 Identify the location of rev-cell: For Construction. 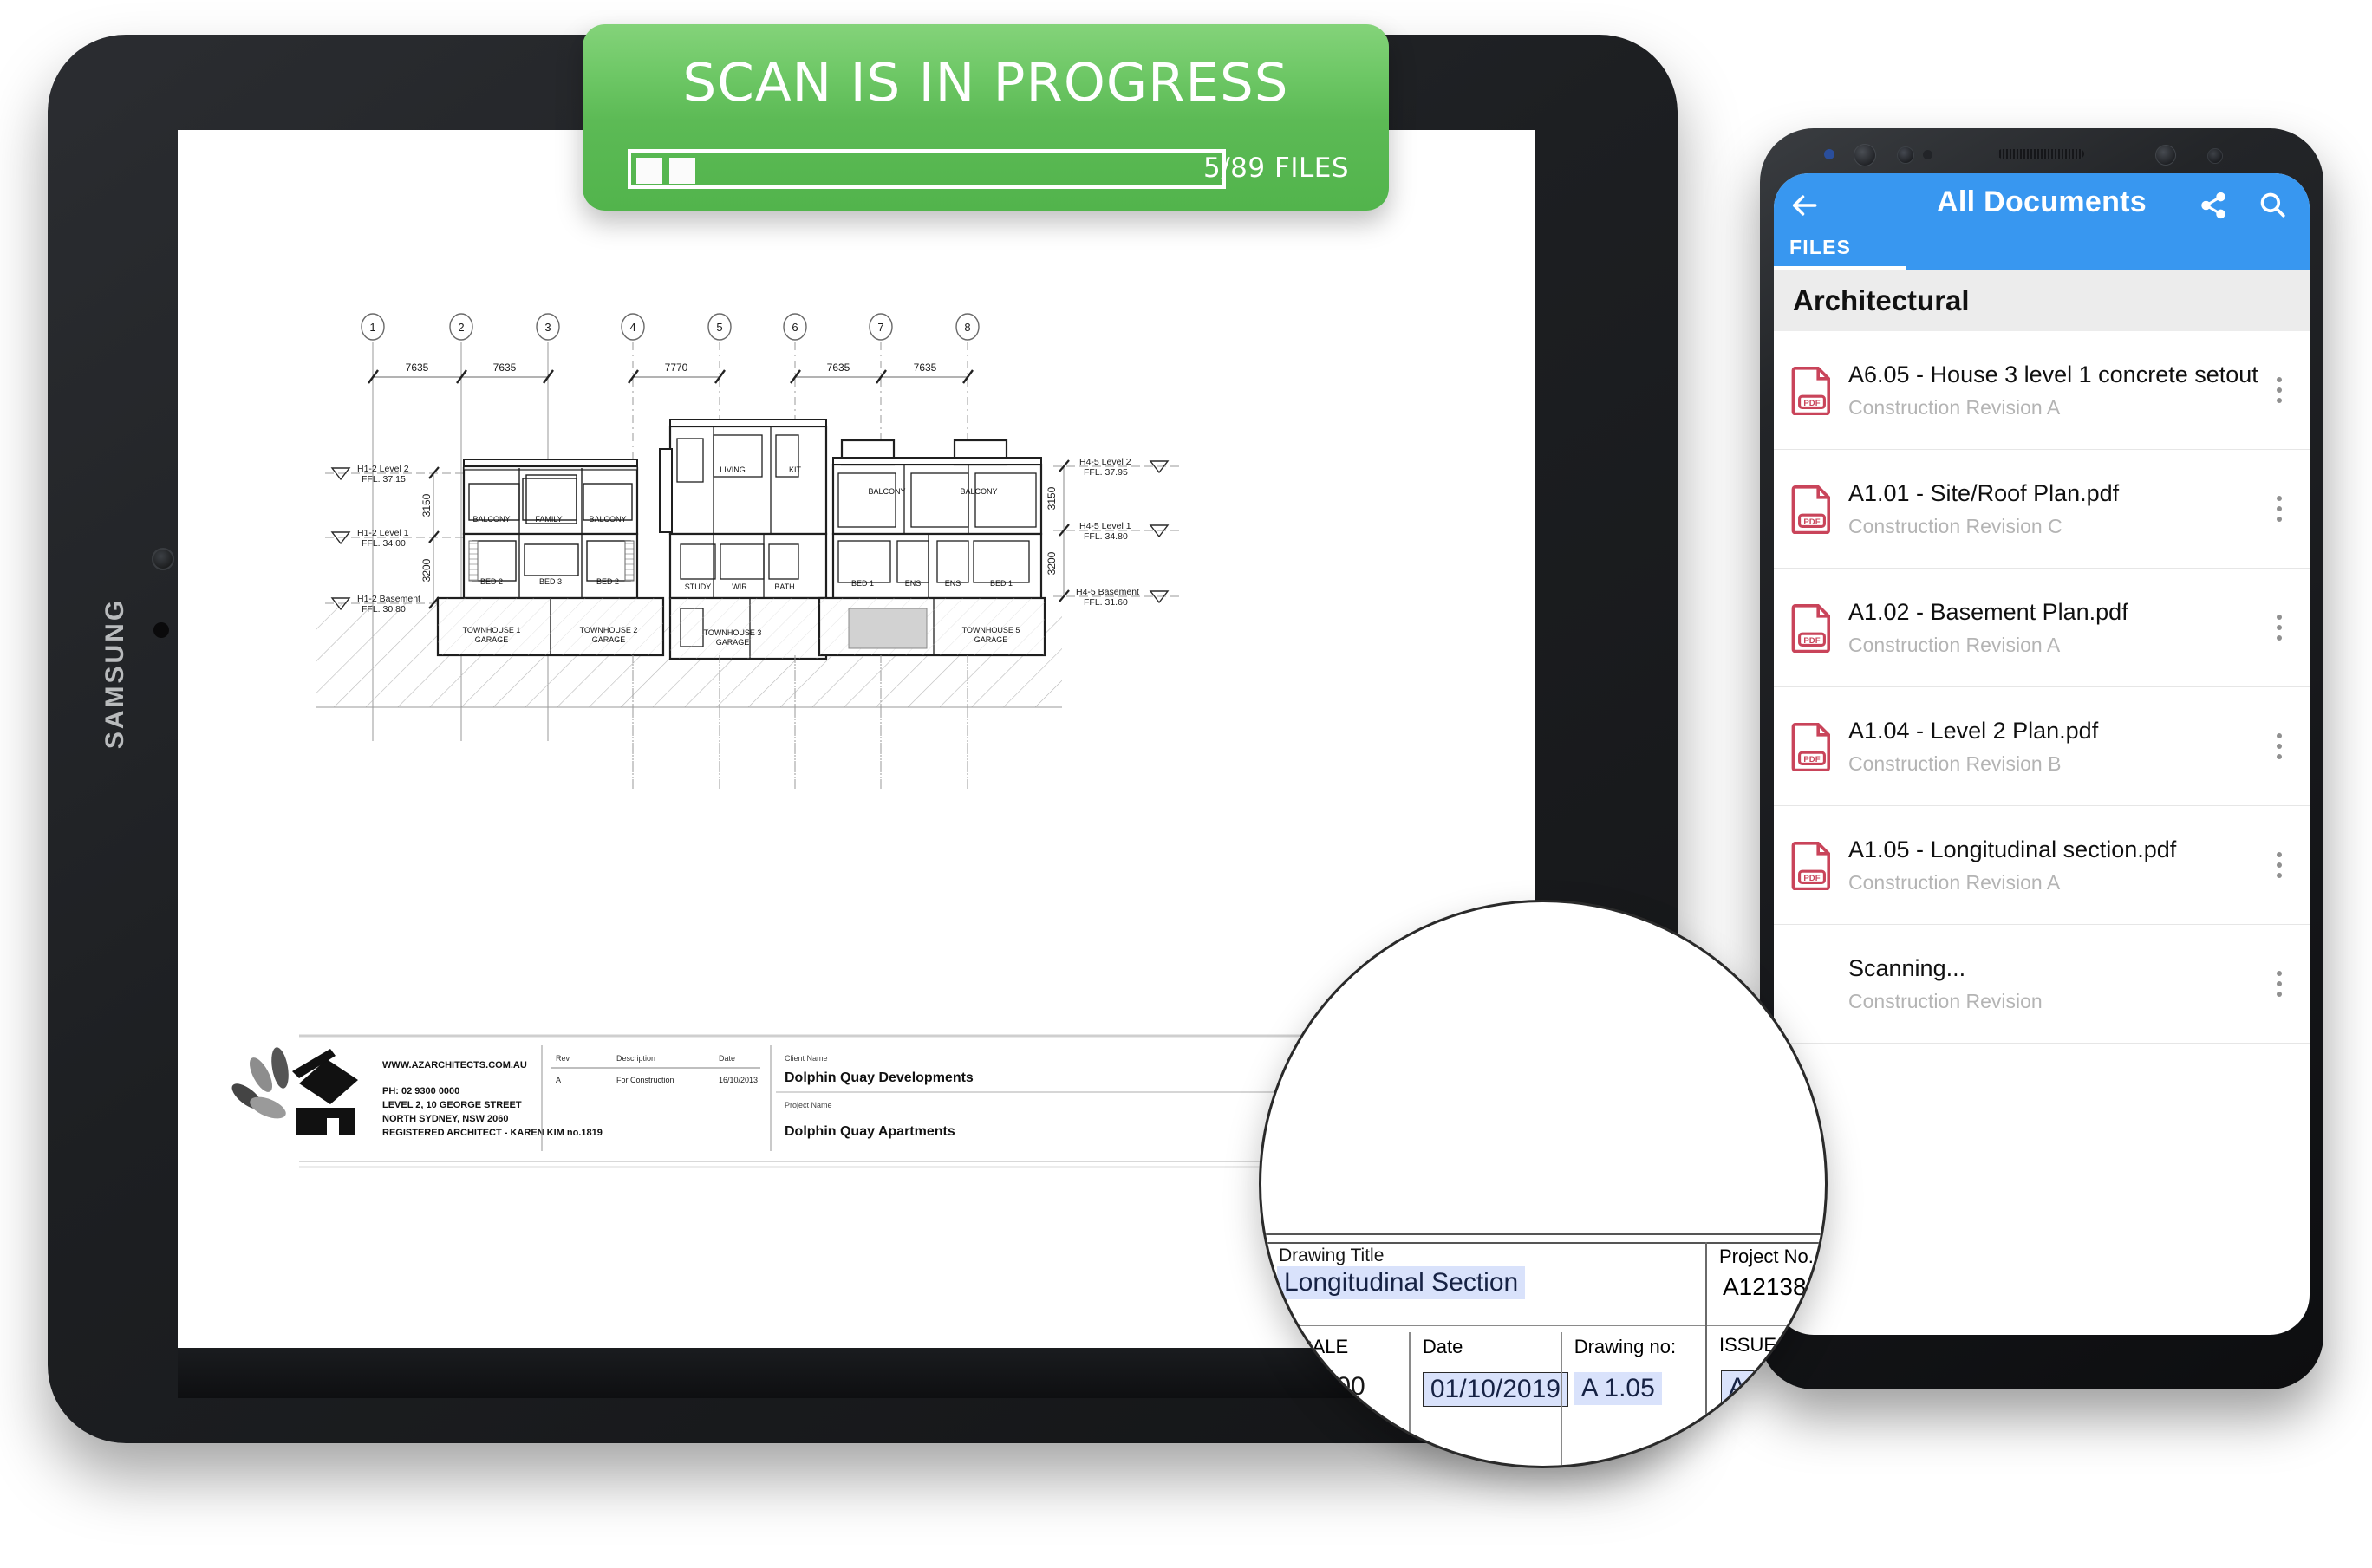
(645, 1080).